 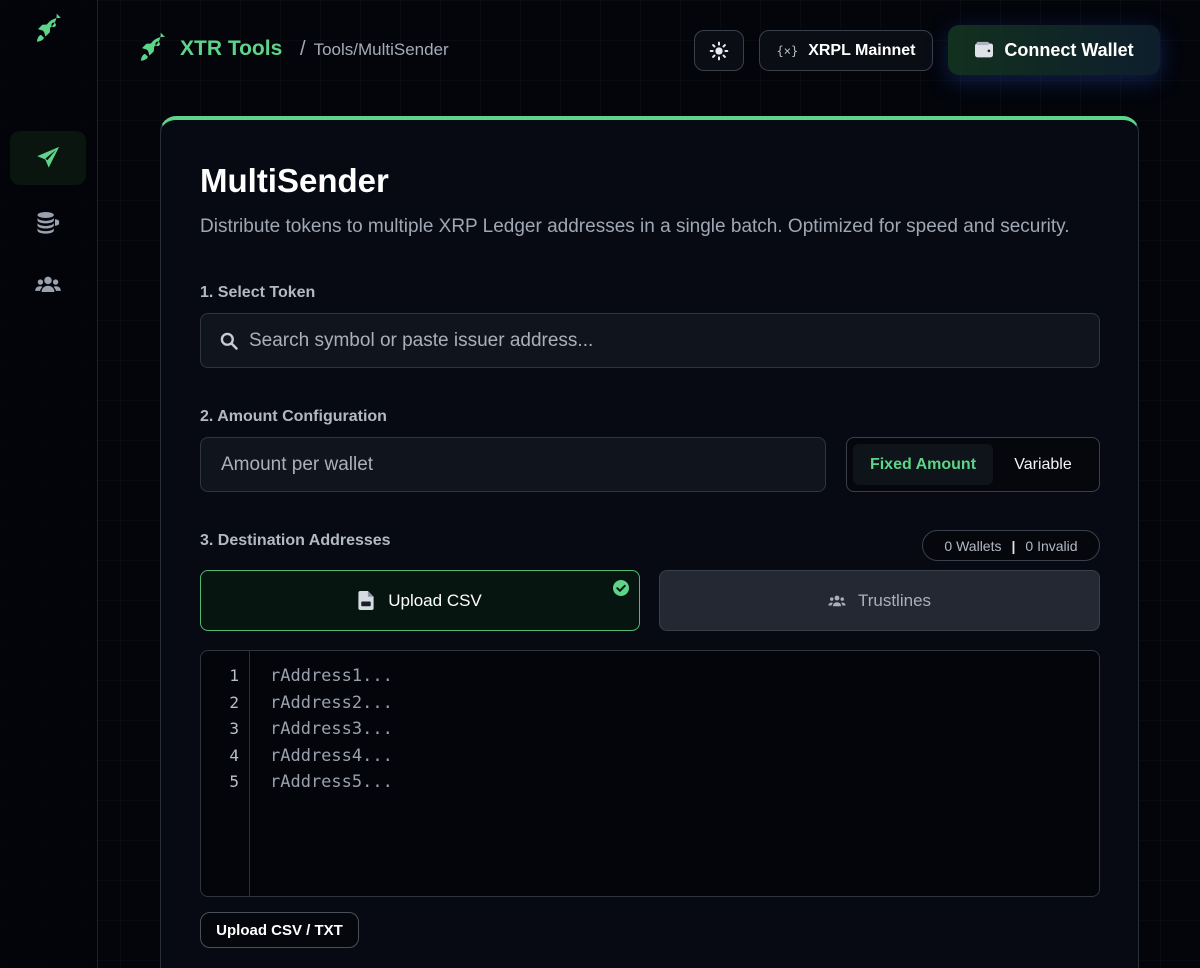 What do you see at coordinates (234, 702) in the screenshot?
I see `line-number: 2` at bounding box center [234, 702].